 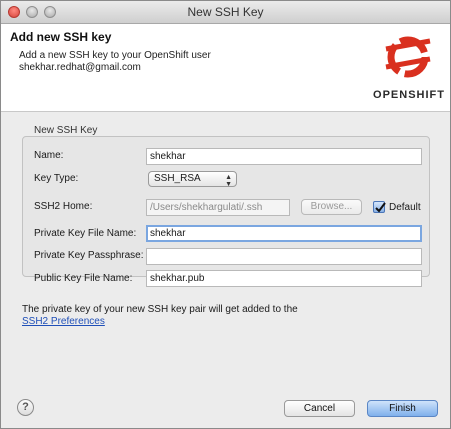 What do you see at coordinates (319, 408) in the screenshot?
I see `cancel-button: Cancel` at bounding box center [319, 408].